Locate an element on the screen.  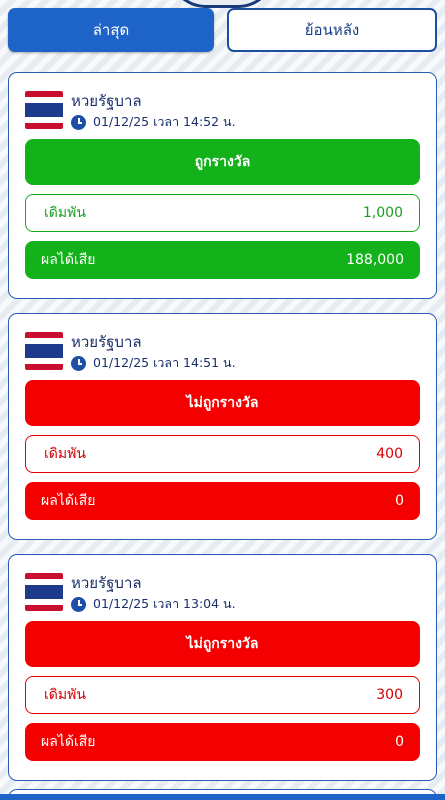
card-header: หวยรัฐบาล 01/12/25 เวลา 13:04 น. is located at coordinates (222, 593).